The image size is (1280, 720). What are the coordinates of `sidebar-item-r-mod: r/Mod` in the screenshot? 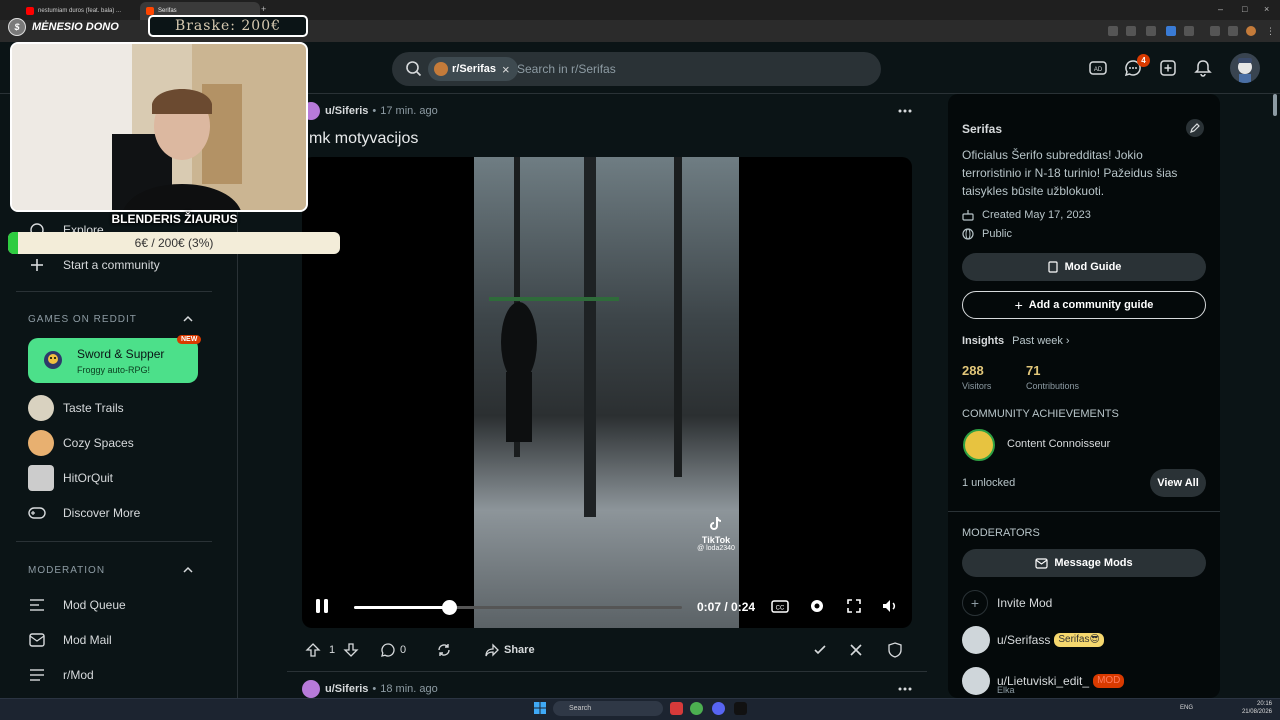 It's located at (61, 675).